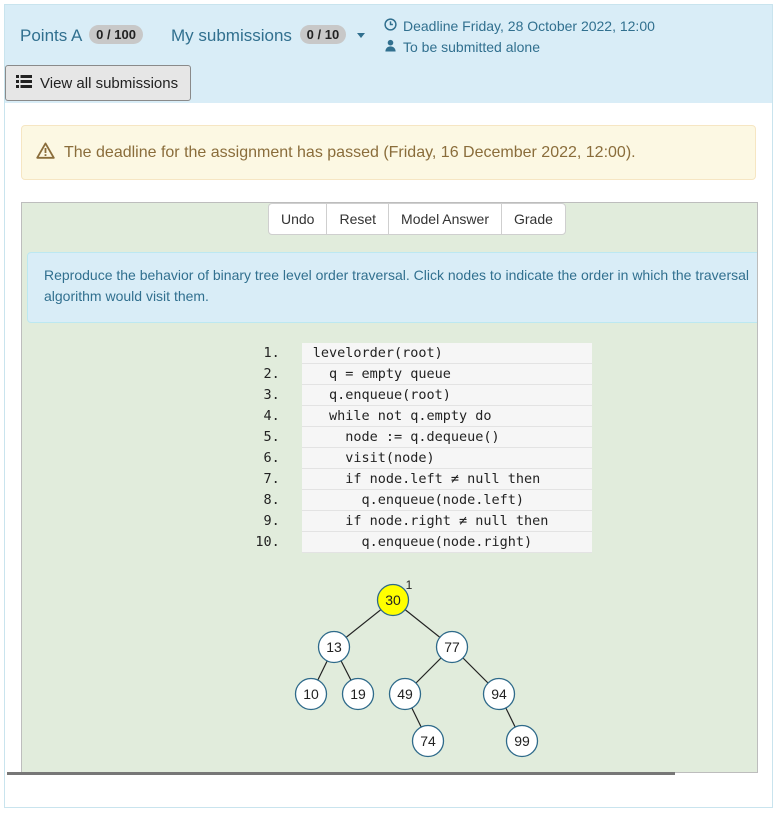  I want to click on node-value: 13, so click(334, 647).